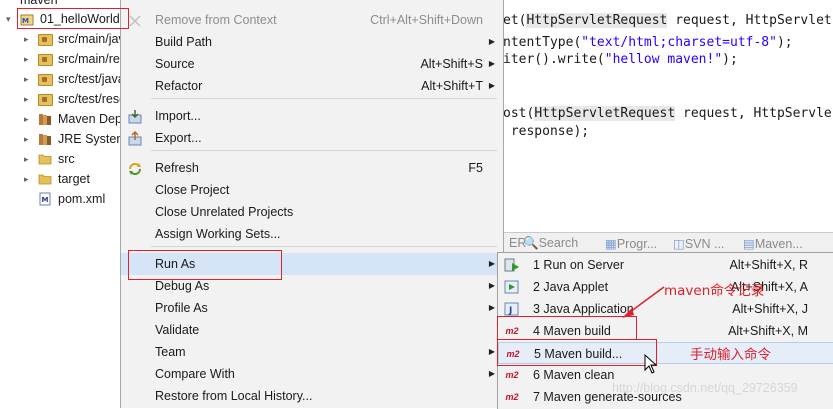  What do you see at coordinates (511, 287) in the screenshot?
I see `applet-icon` at bounding box center [511, 287].